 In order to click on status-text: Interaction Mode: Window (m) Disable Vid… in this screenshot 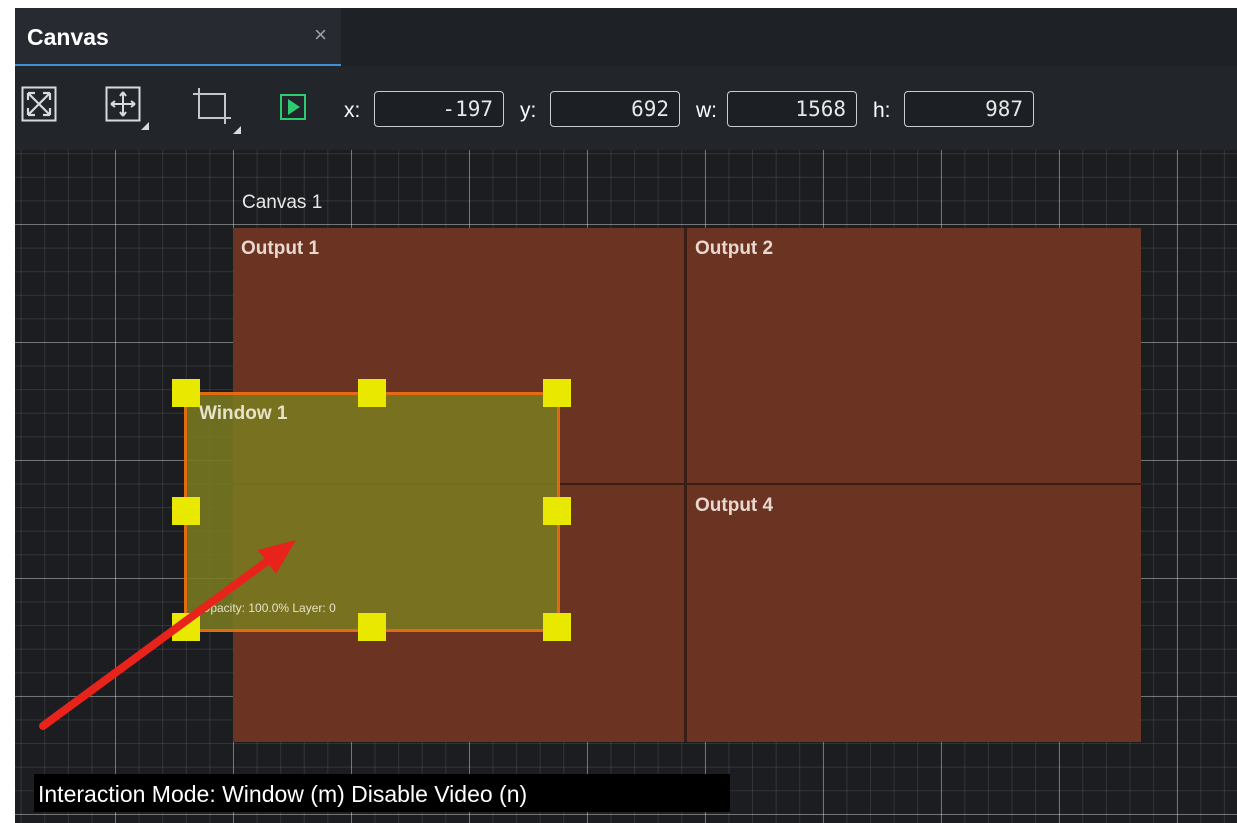, I will do `click(283, 794)`.